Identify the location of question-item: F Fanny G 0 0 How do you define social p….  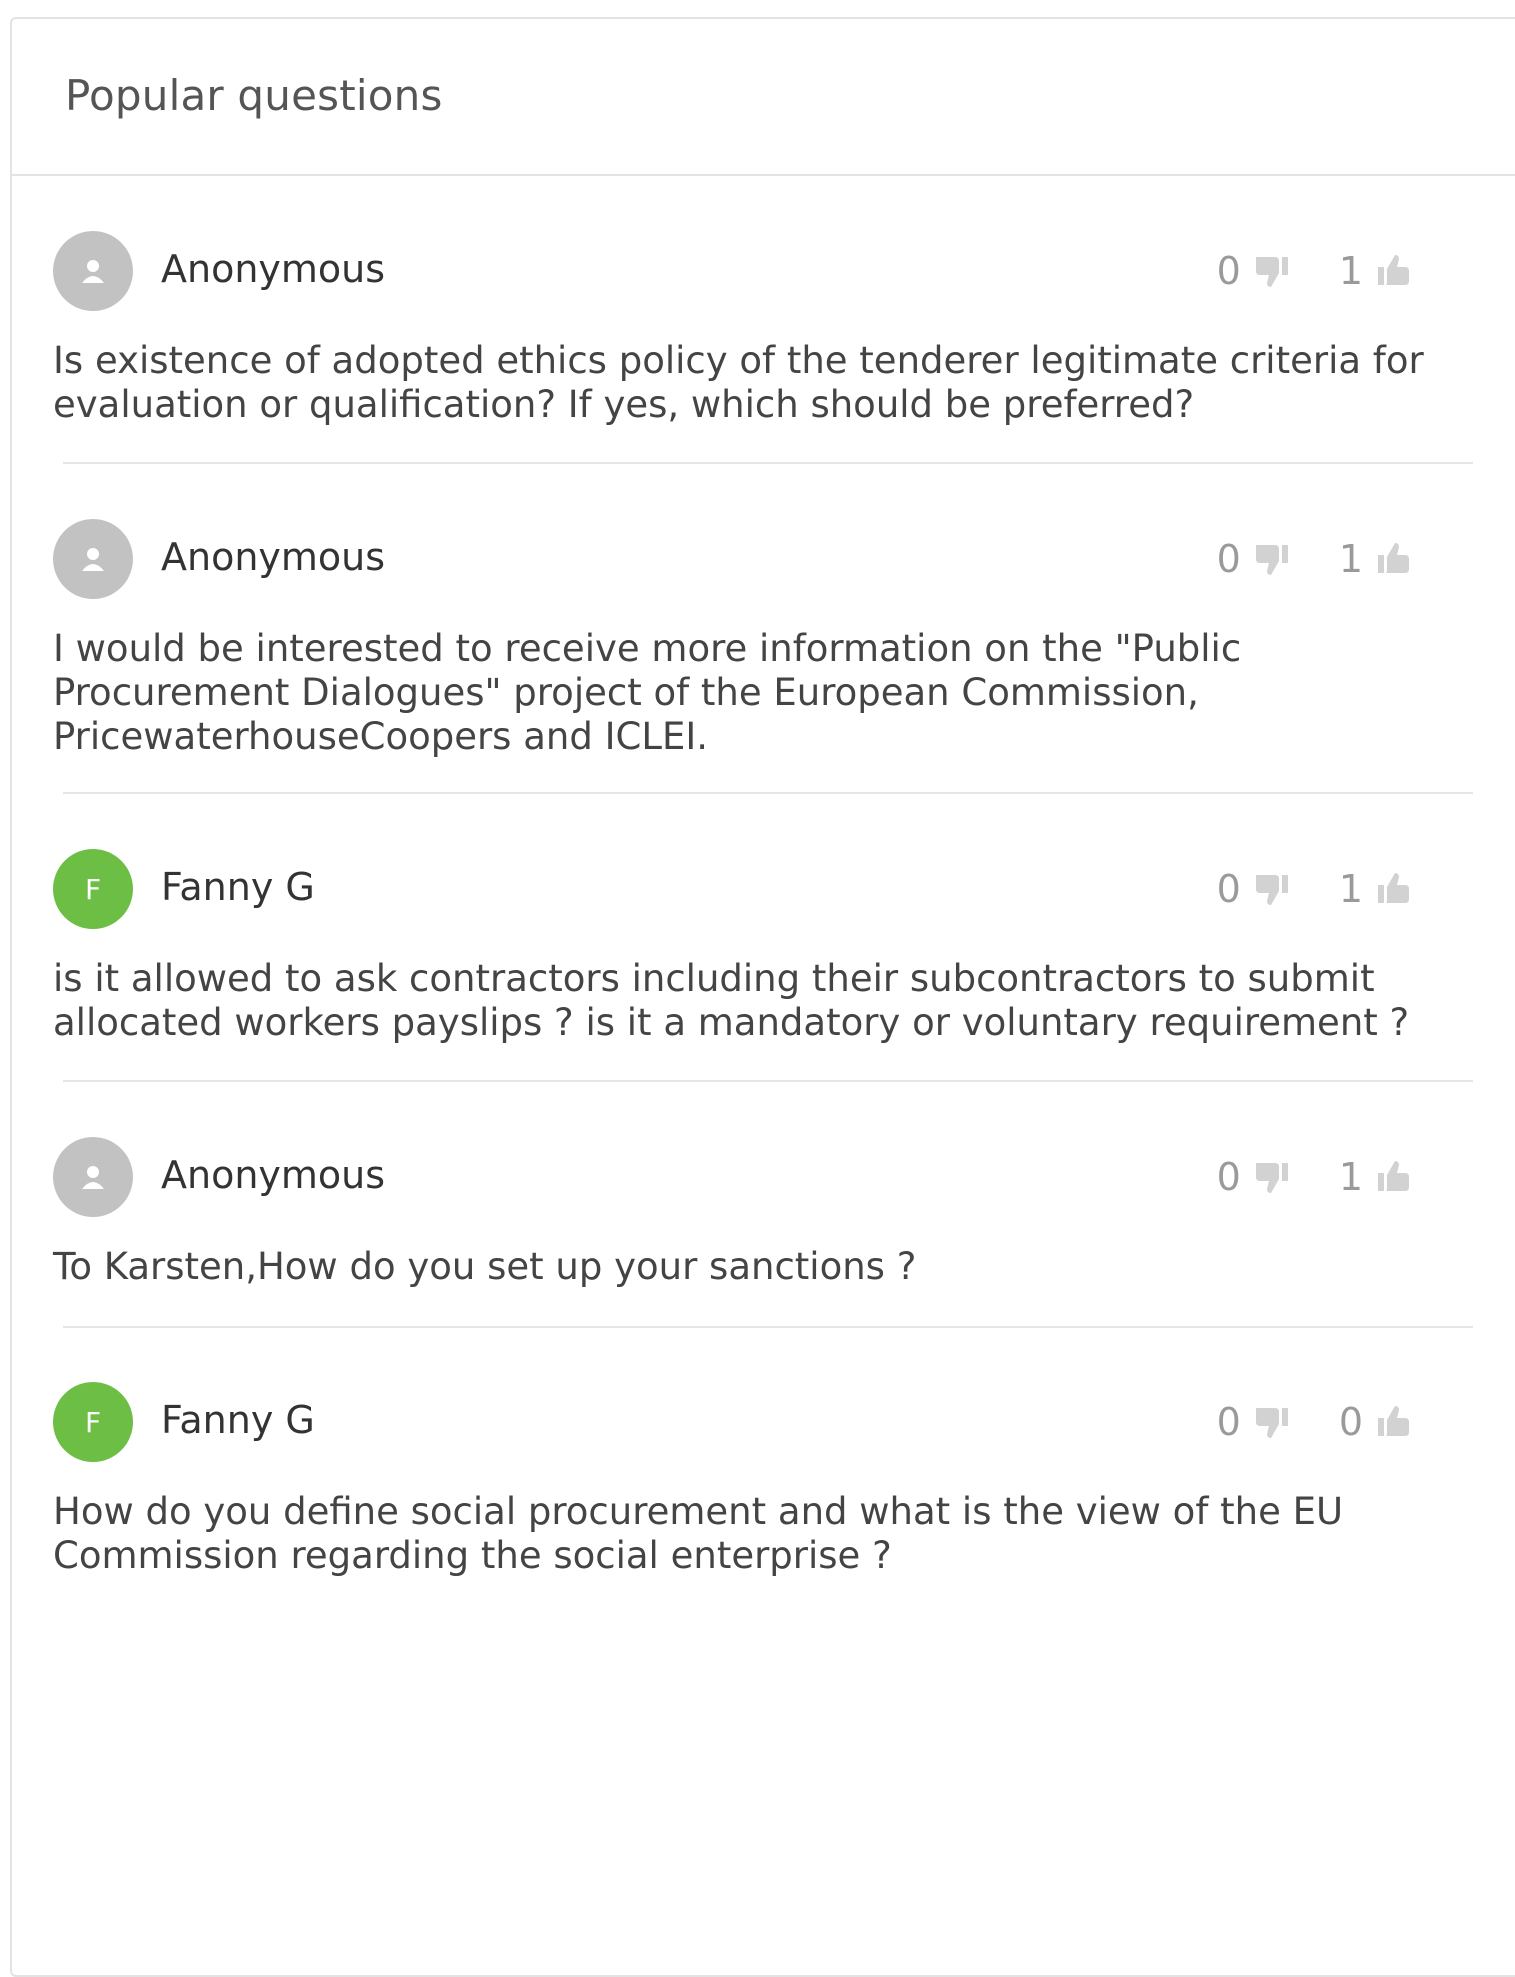
(758, 1480).